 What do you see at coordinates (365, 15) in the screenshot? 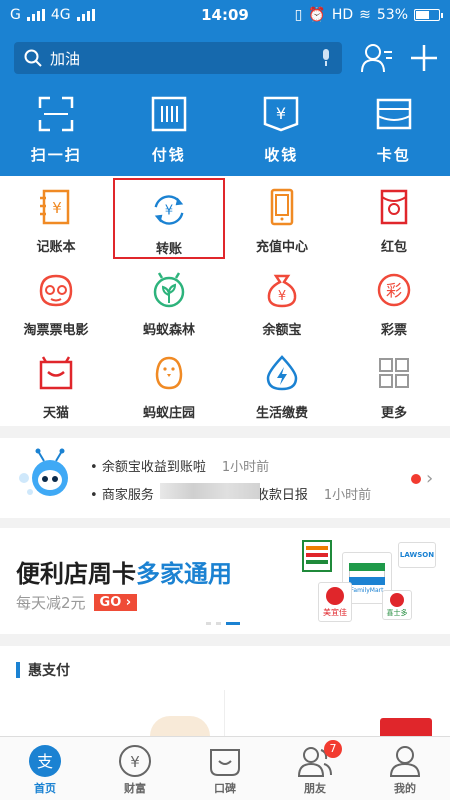
I see `wifi-icon: ≋` at bounding box center [365, 15].